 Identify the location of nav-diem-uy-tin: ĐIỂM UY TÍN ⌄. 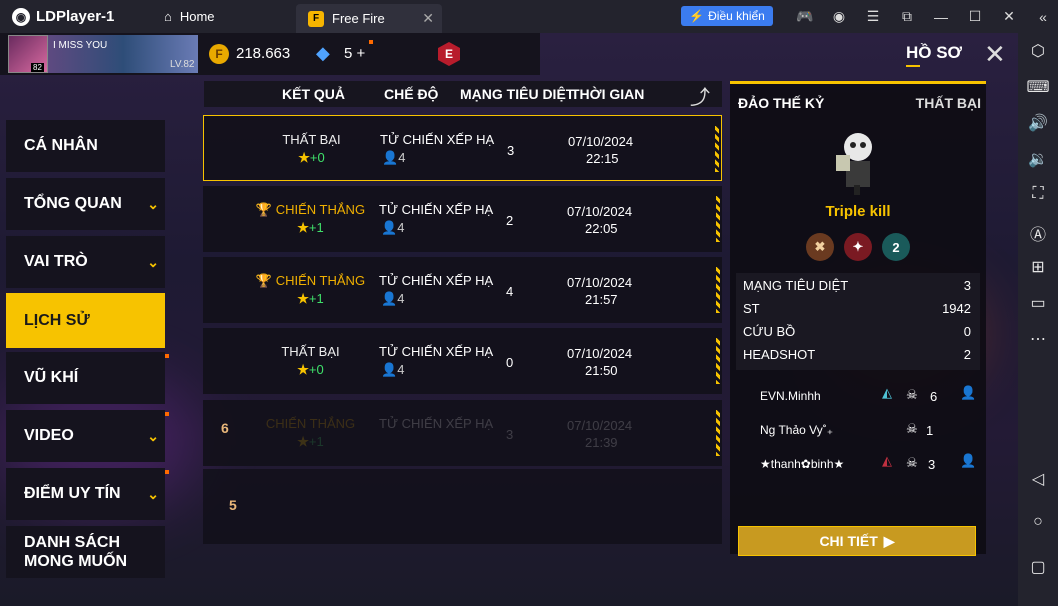
(87, 494).